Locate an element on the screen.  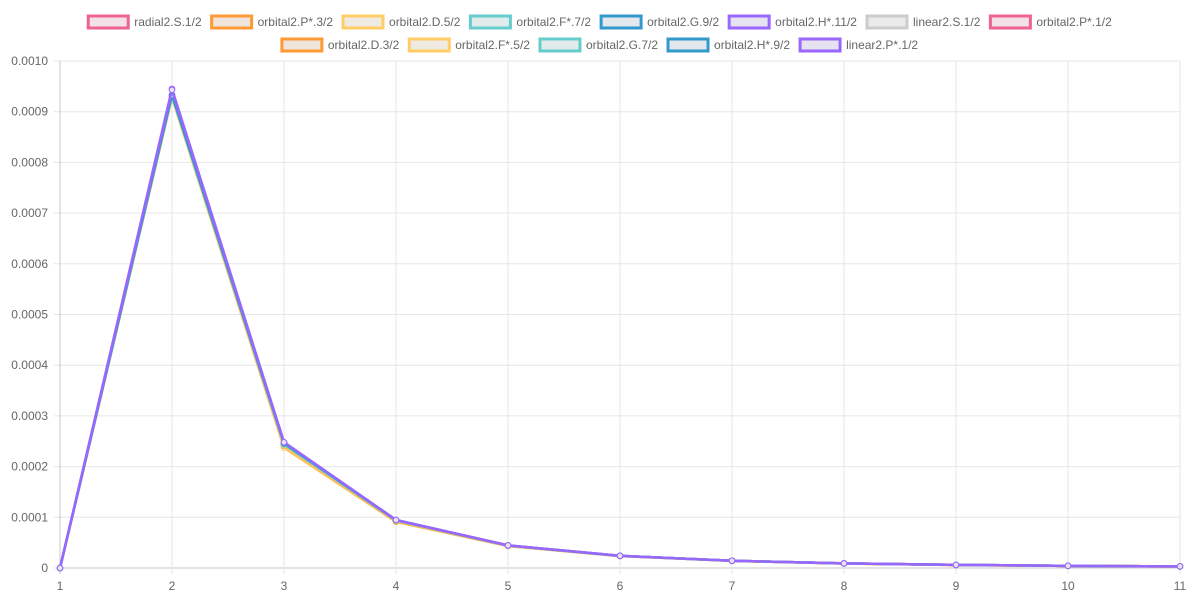
legend-label: linear2.S.1/2 is located at coordinates (947, 22).